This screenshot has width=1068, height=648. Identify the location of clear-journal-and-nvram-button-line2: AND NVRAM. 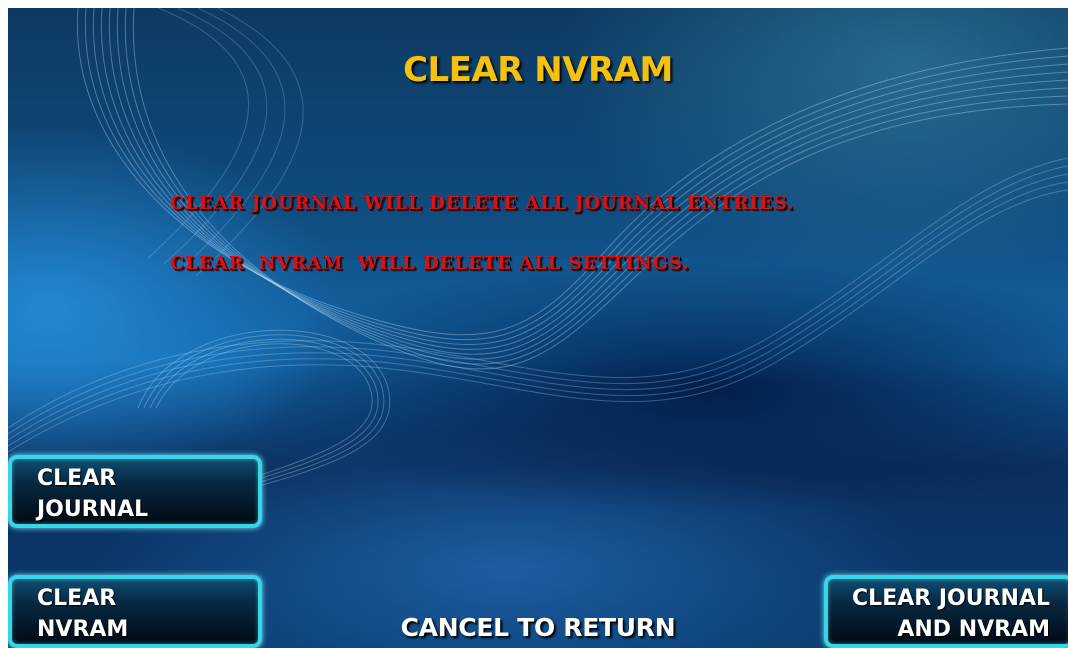
(973, 629).